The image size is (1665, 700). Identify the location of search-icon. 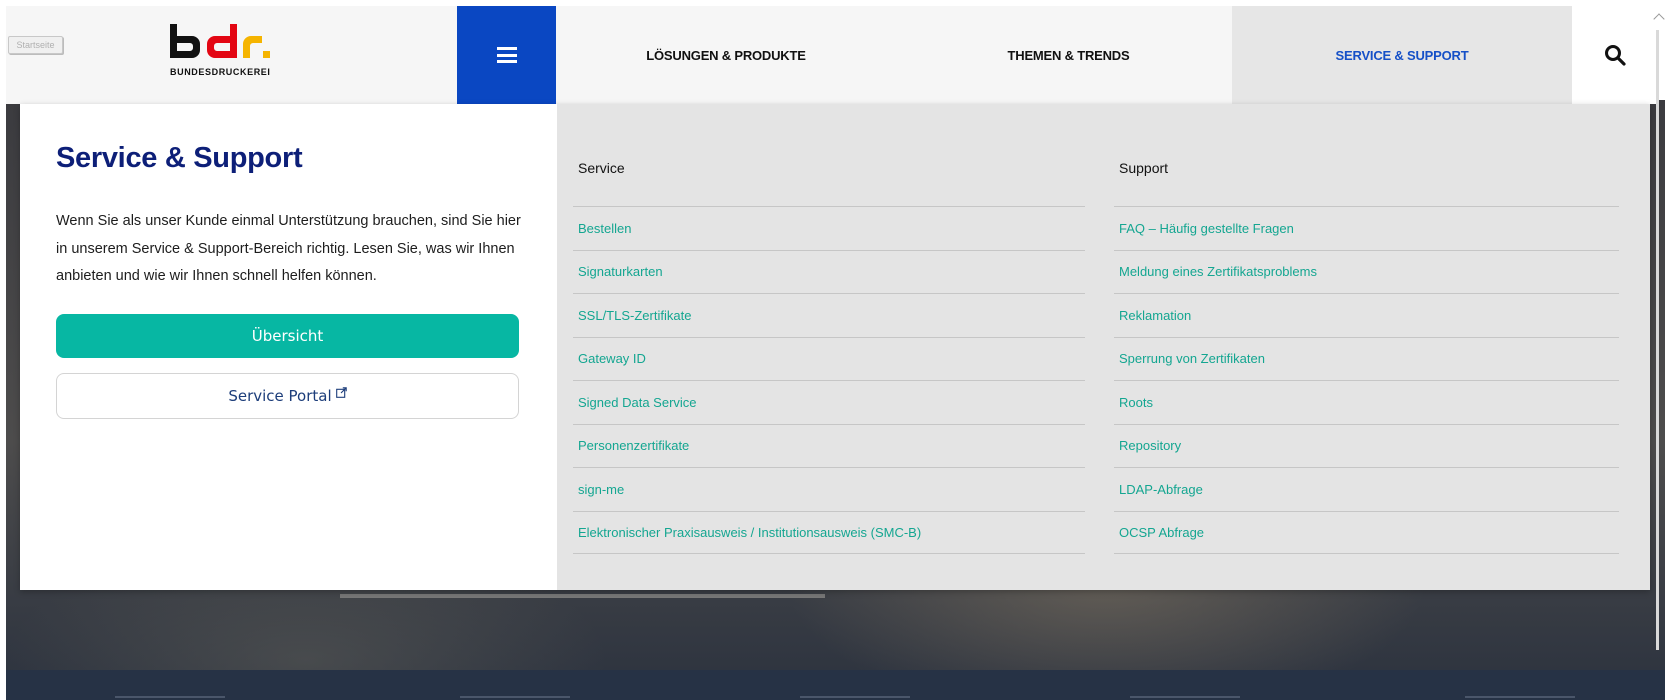
(1615, 55).